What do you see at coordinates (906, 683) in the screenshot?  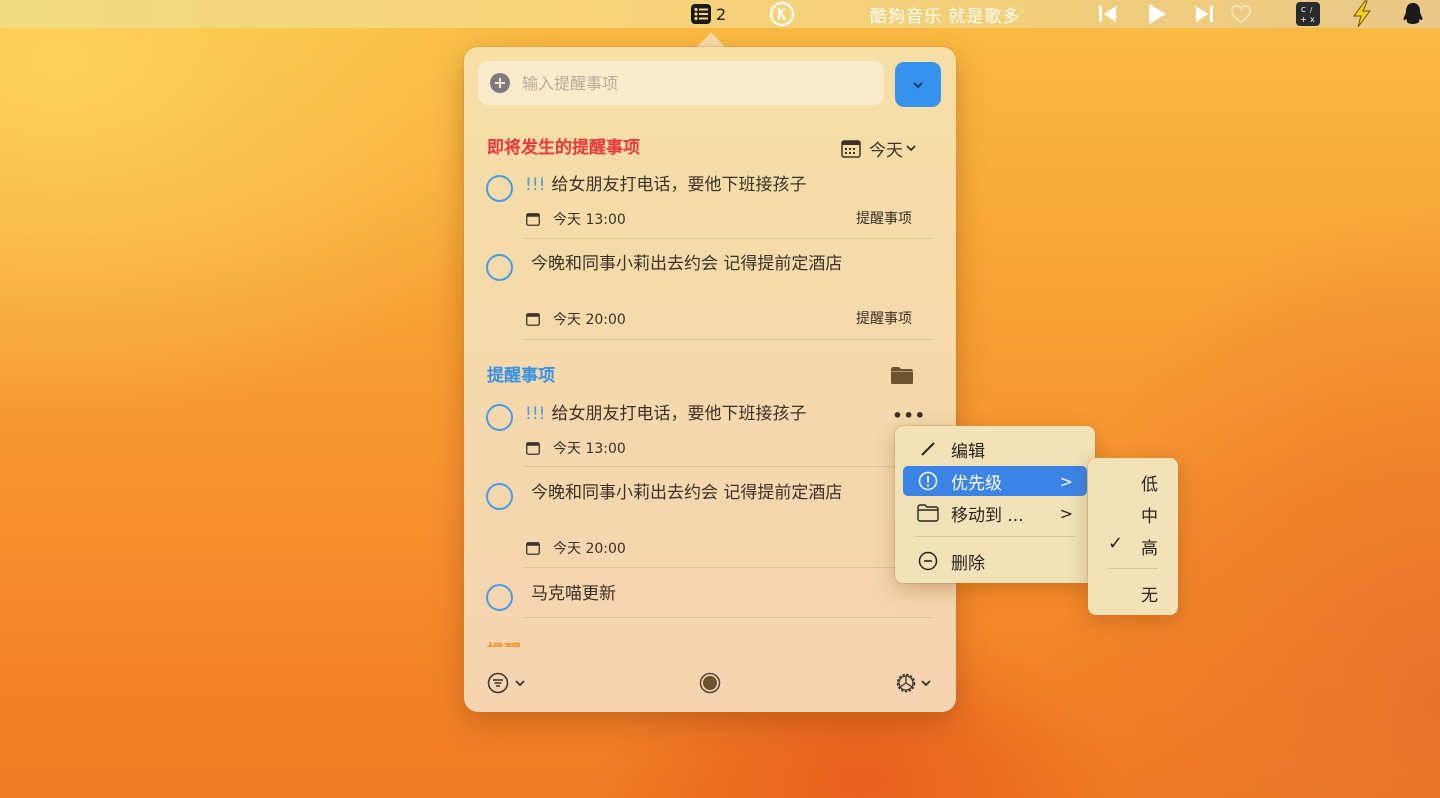 I see `settings-icon` at bounding box center [906, 683].